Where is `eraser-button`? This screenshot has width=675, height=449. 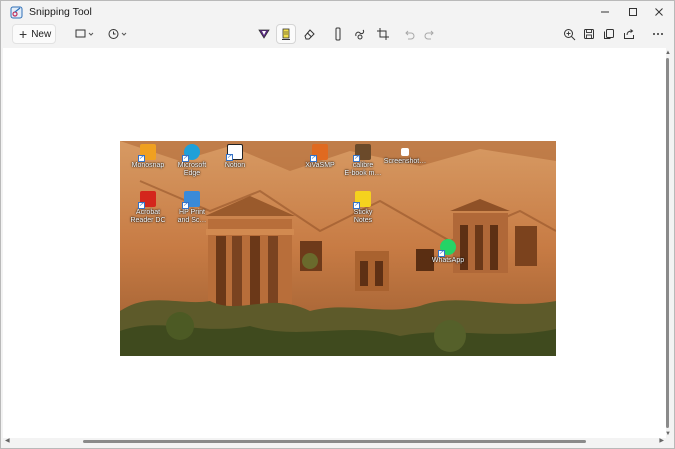
eraser-button is located at coordinates (309, 34).